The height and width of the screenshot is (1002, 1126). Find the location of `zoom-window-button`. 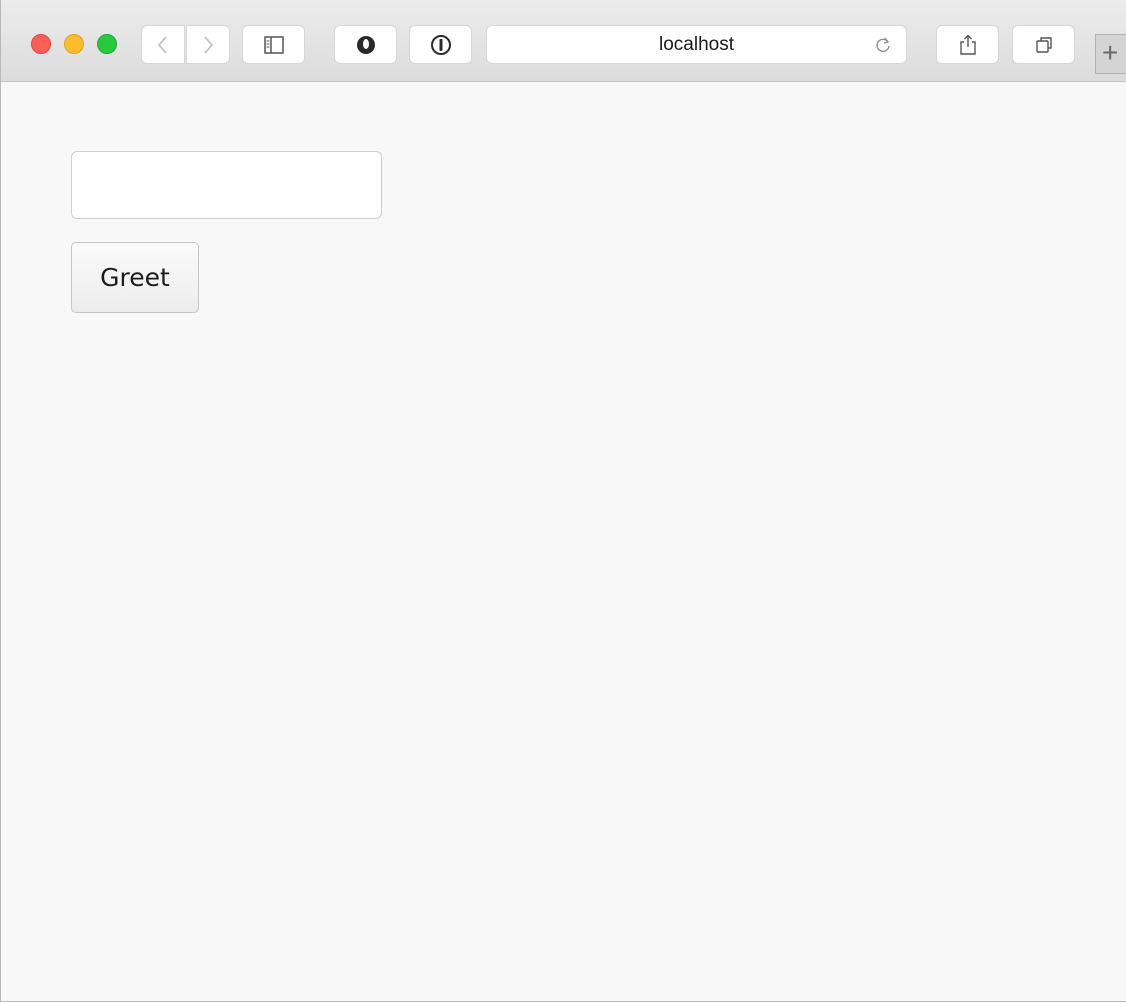

zoom-window-button is located at coordinates (107, 44).